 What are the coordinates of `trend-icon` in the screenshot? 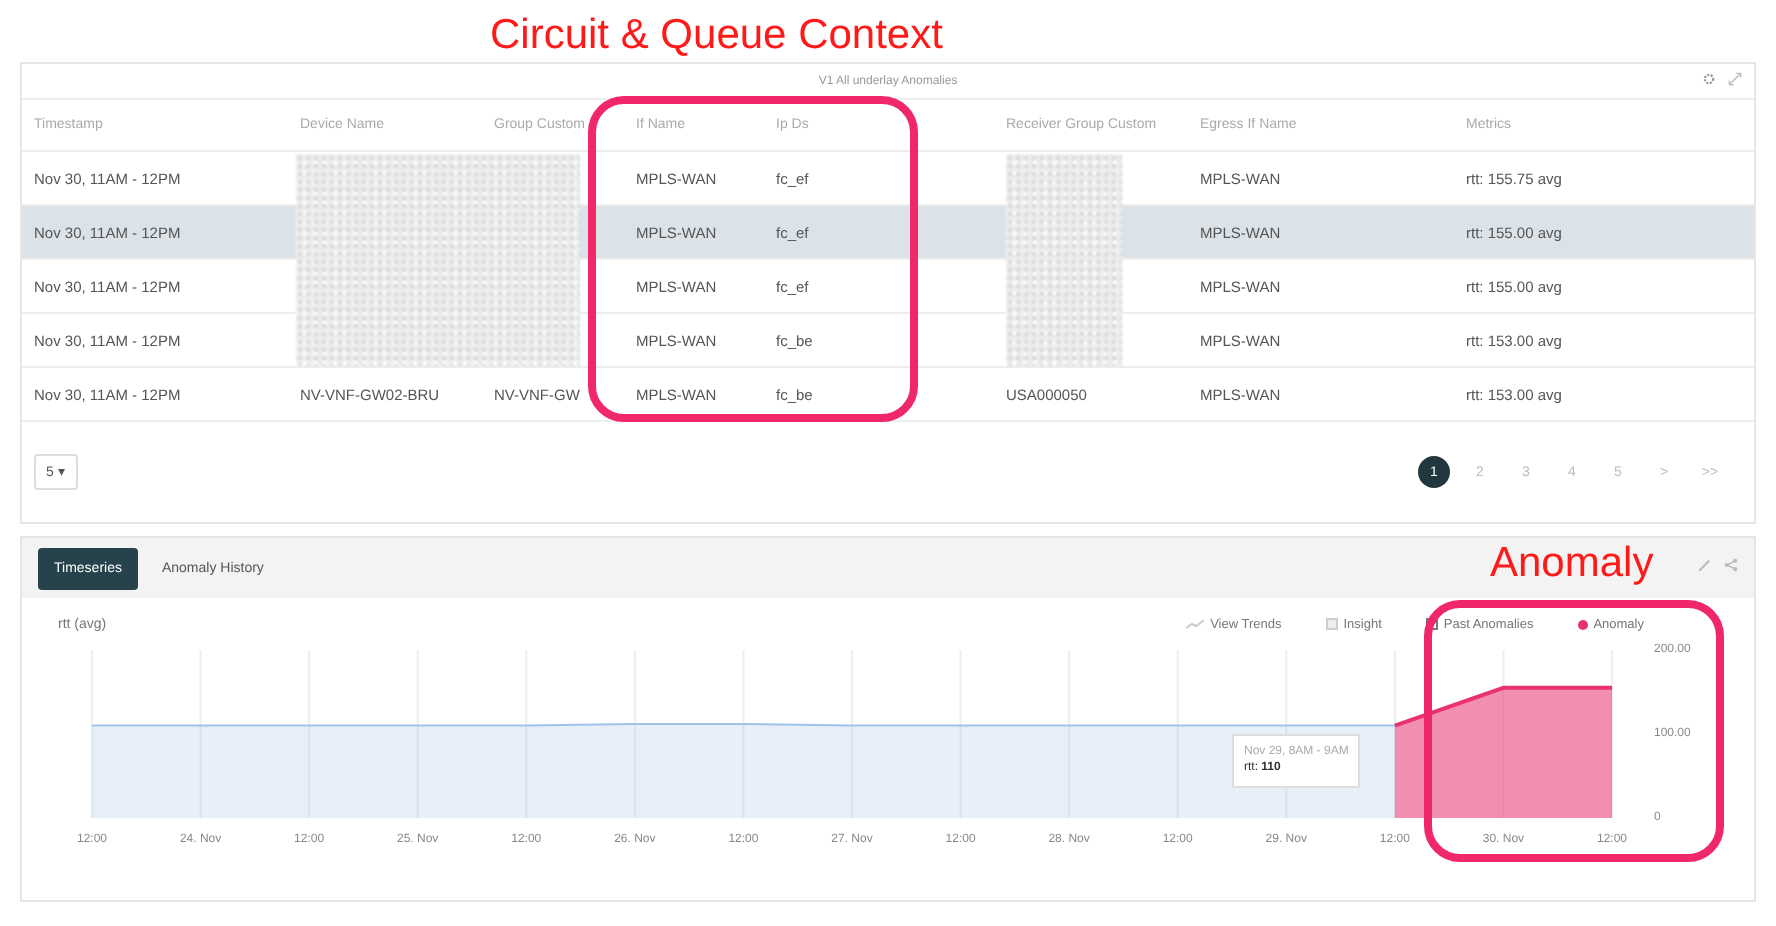 It's located at (1195, 624).